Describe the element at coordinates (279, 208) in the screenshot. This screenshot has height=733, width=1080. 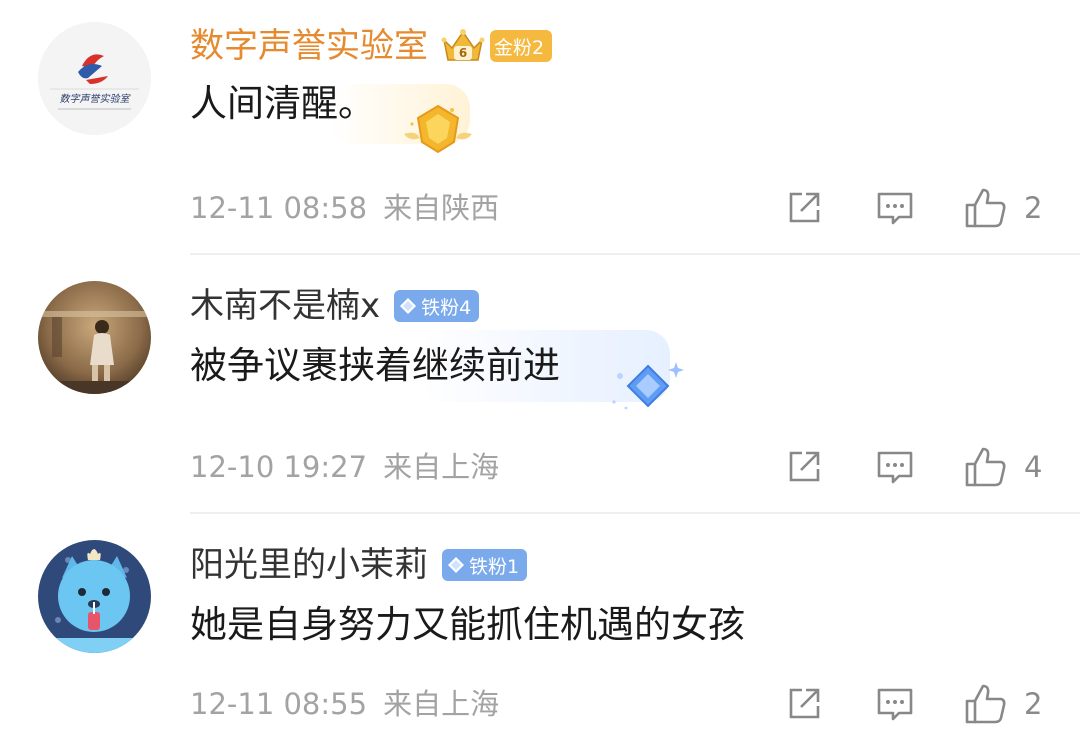
I see `timestamp: 12-11 08:58` at that location.